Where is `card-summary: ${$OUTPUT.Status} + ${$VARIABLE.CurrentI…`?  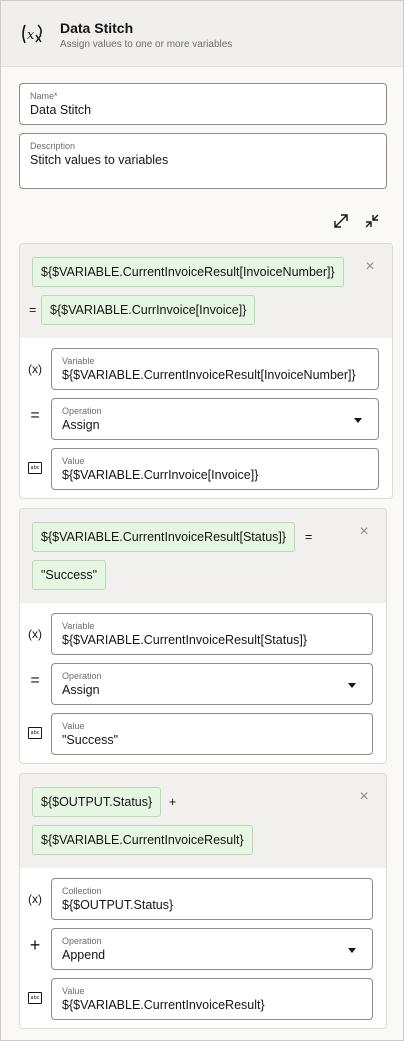 card-summary: ${$OUTPUT.Status} + ${$VARIABLE.CurrentI… is located at coordinates (203, 821).